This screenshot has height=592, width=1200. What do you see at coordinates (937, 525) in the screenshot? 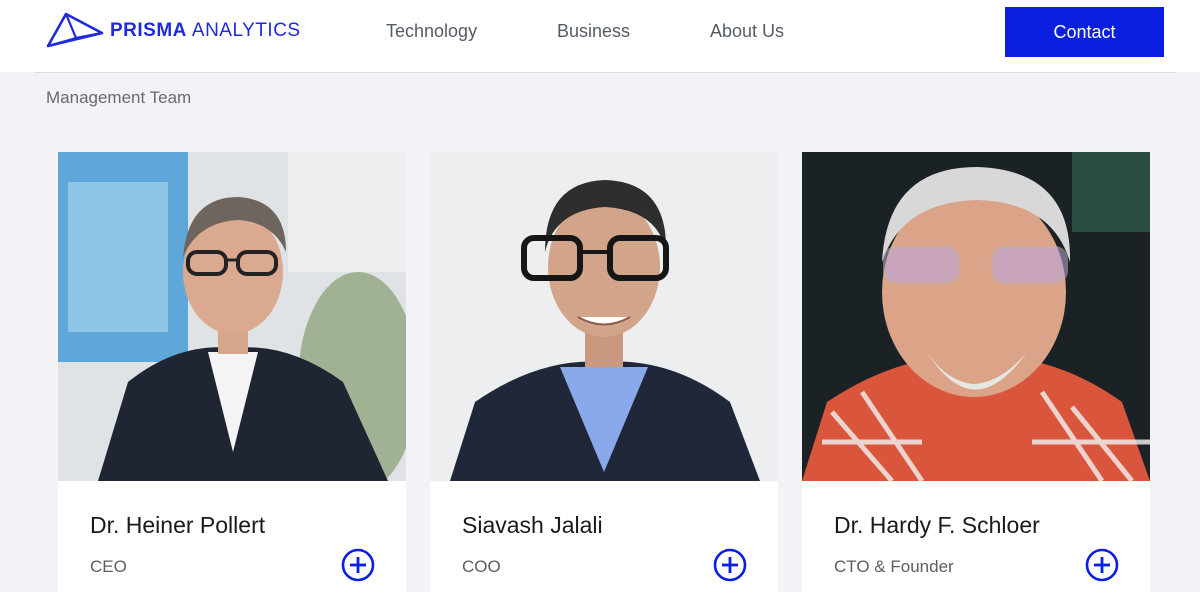
I see `member-name: Dr. Hardy F. Schloer` at bounding box center [937, 525].